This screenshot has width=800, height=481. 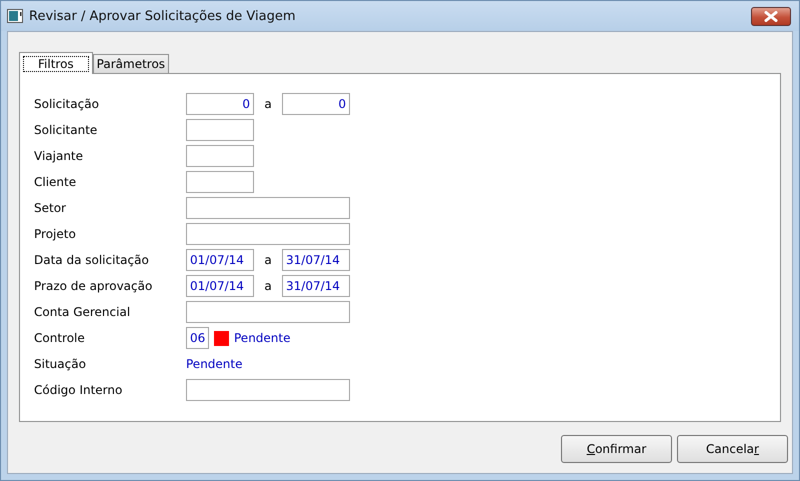 What do you see at coordinates (67, 104) in the screenshot?
I see `field-label: Solicitação` at bounding box center [67, 104].